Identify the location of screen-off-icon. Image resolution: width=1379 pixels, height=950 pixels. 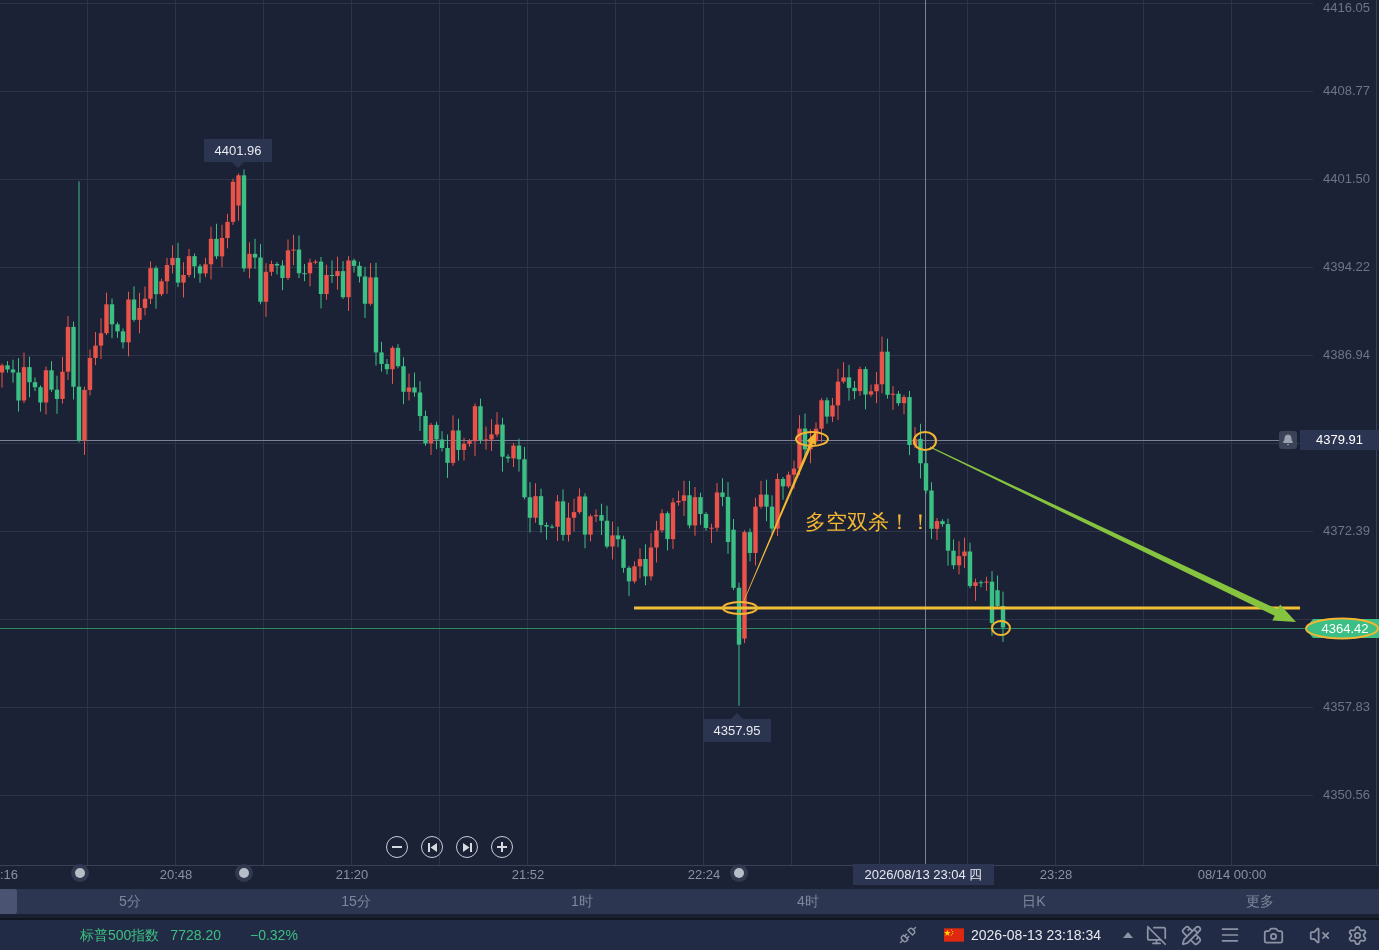
(1156, 935).